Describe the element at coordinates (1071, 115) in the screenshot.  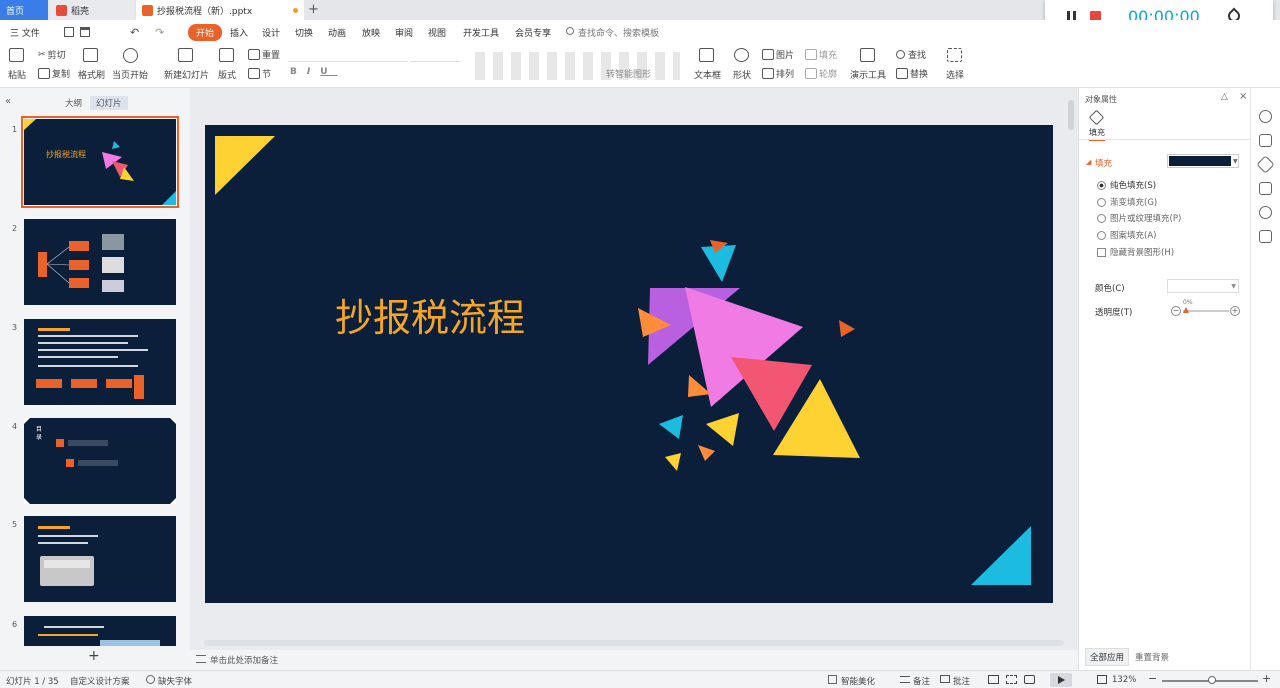
I see `vertical-scrollbar` at that location.